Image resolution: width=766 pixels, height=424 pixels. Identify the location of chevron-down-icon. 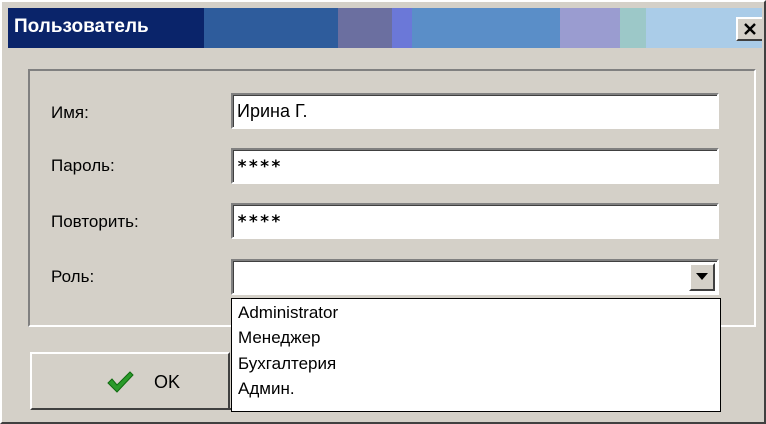
(702, 276).